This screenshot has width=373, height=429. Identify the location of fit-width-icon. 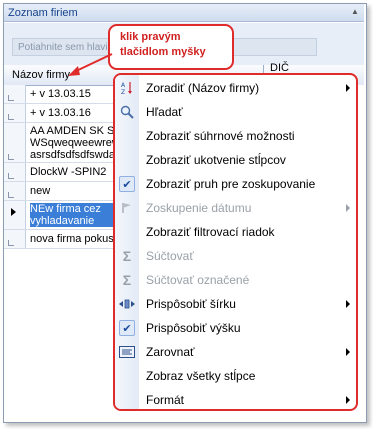
(127, 304).